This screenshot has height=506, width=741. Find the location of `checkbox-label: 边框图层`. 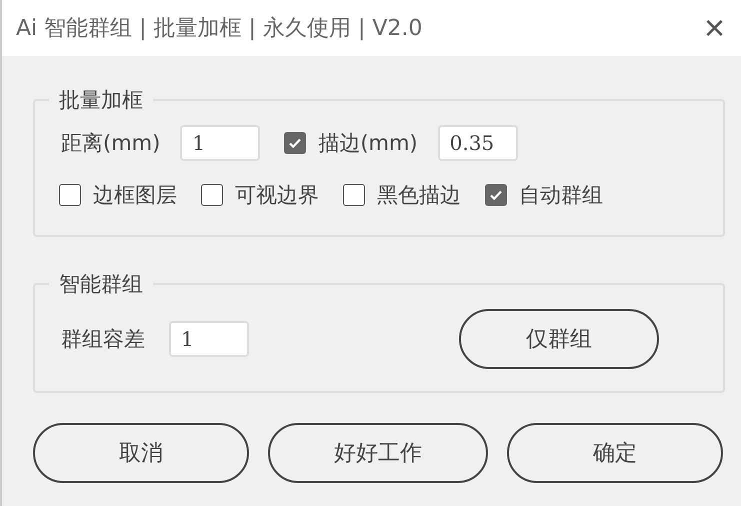

checkbox-label: 边框图层 is located at coordinates (135, 195).